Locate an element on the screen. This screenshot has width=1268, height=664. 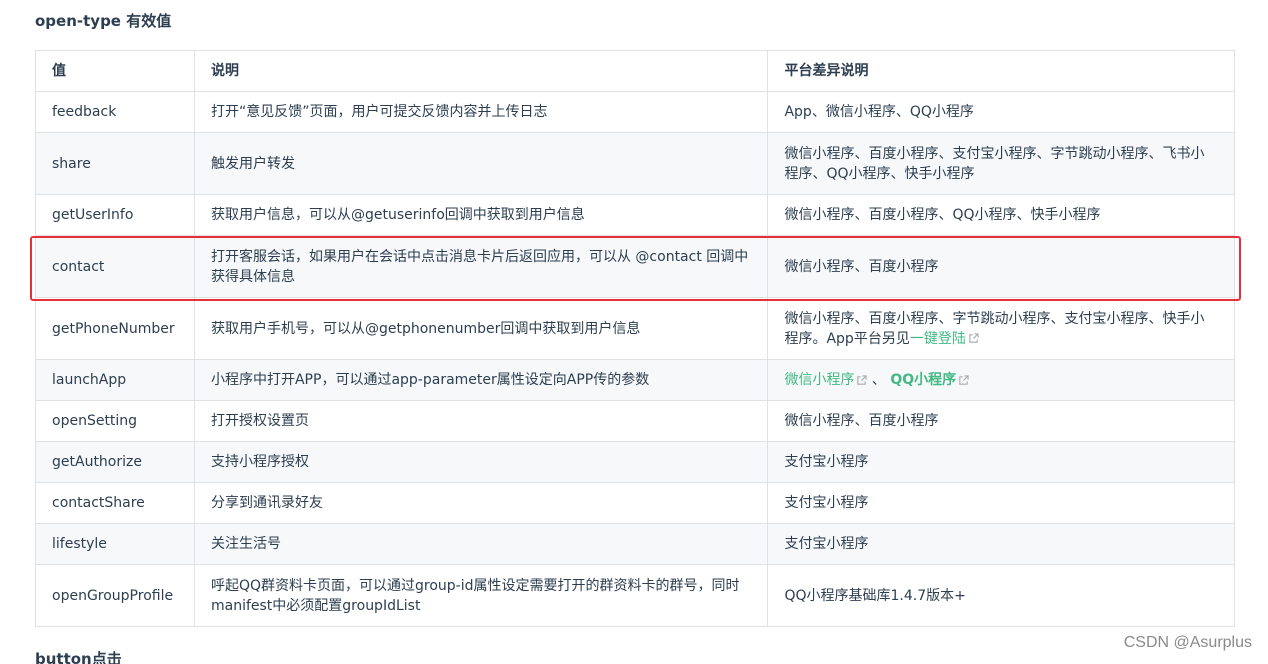
cell-description: 获取用户信息，可以从@getuserinfo回调中获取到用户信息 is located at coordinates (481, 215).